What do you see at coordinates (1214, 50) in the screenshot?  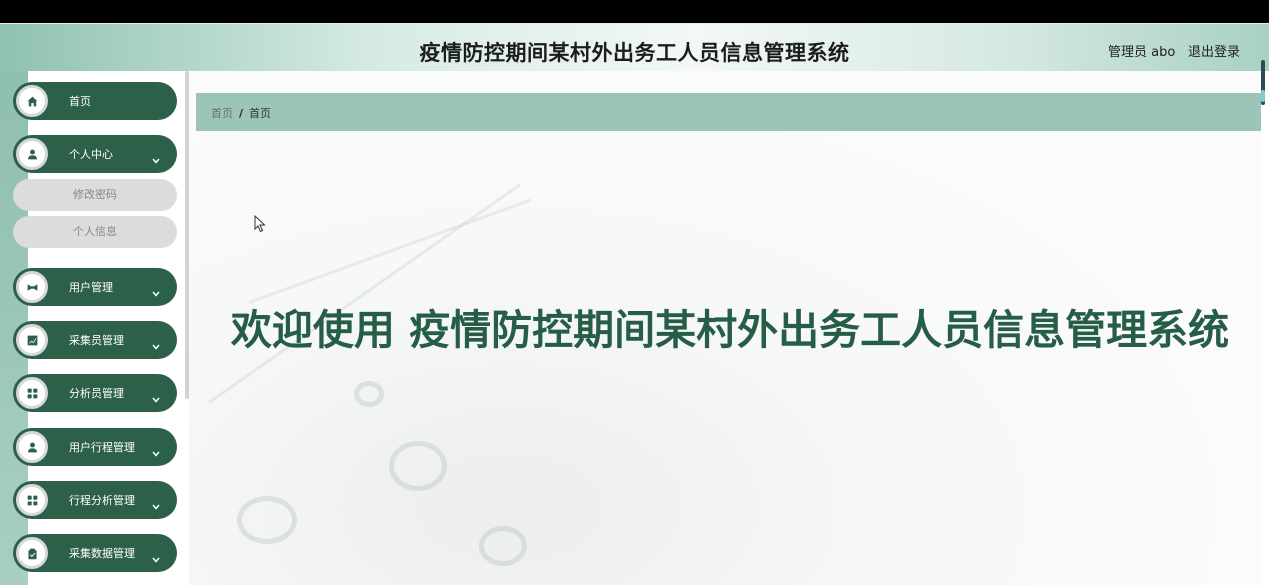 I see `logout-link: 退出登录` at bounding box center [1214, 50].